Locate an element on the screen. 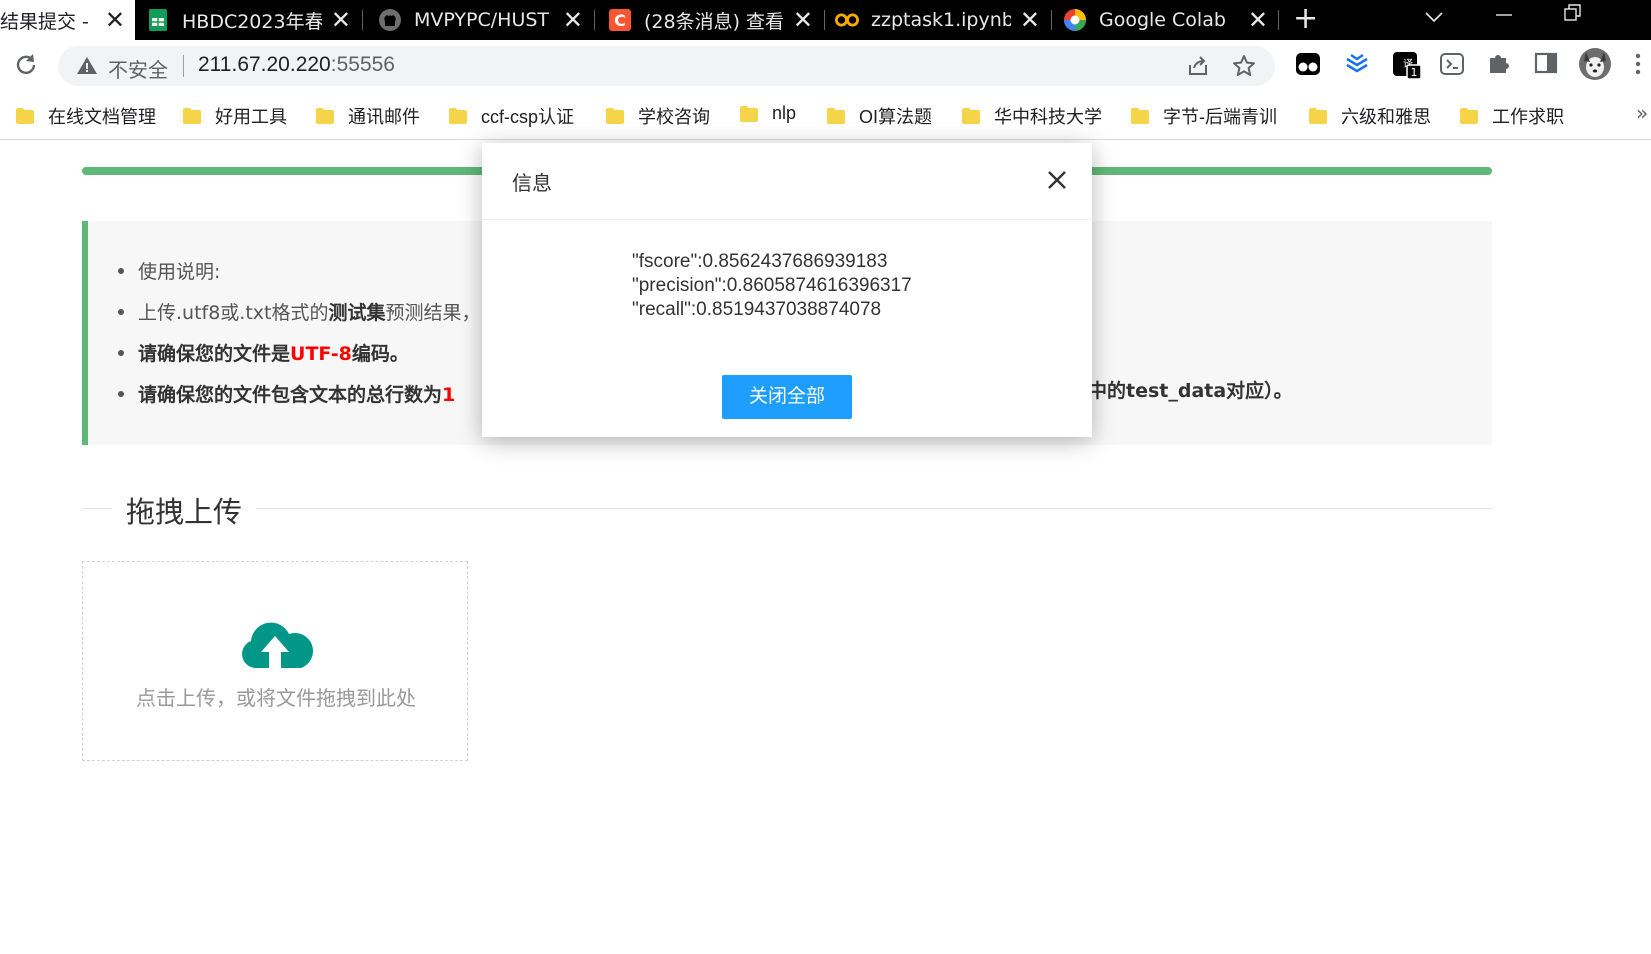  section-divider is located at coordinates (787, 508).